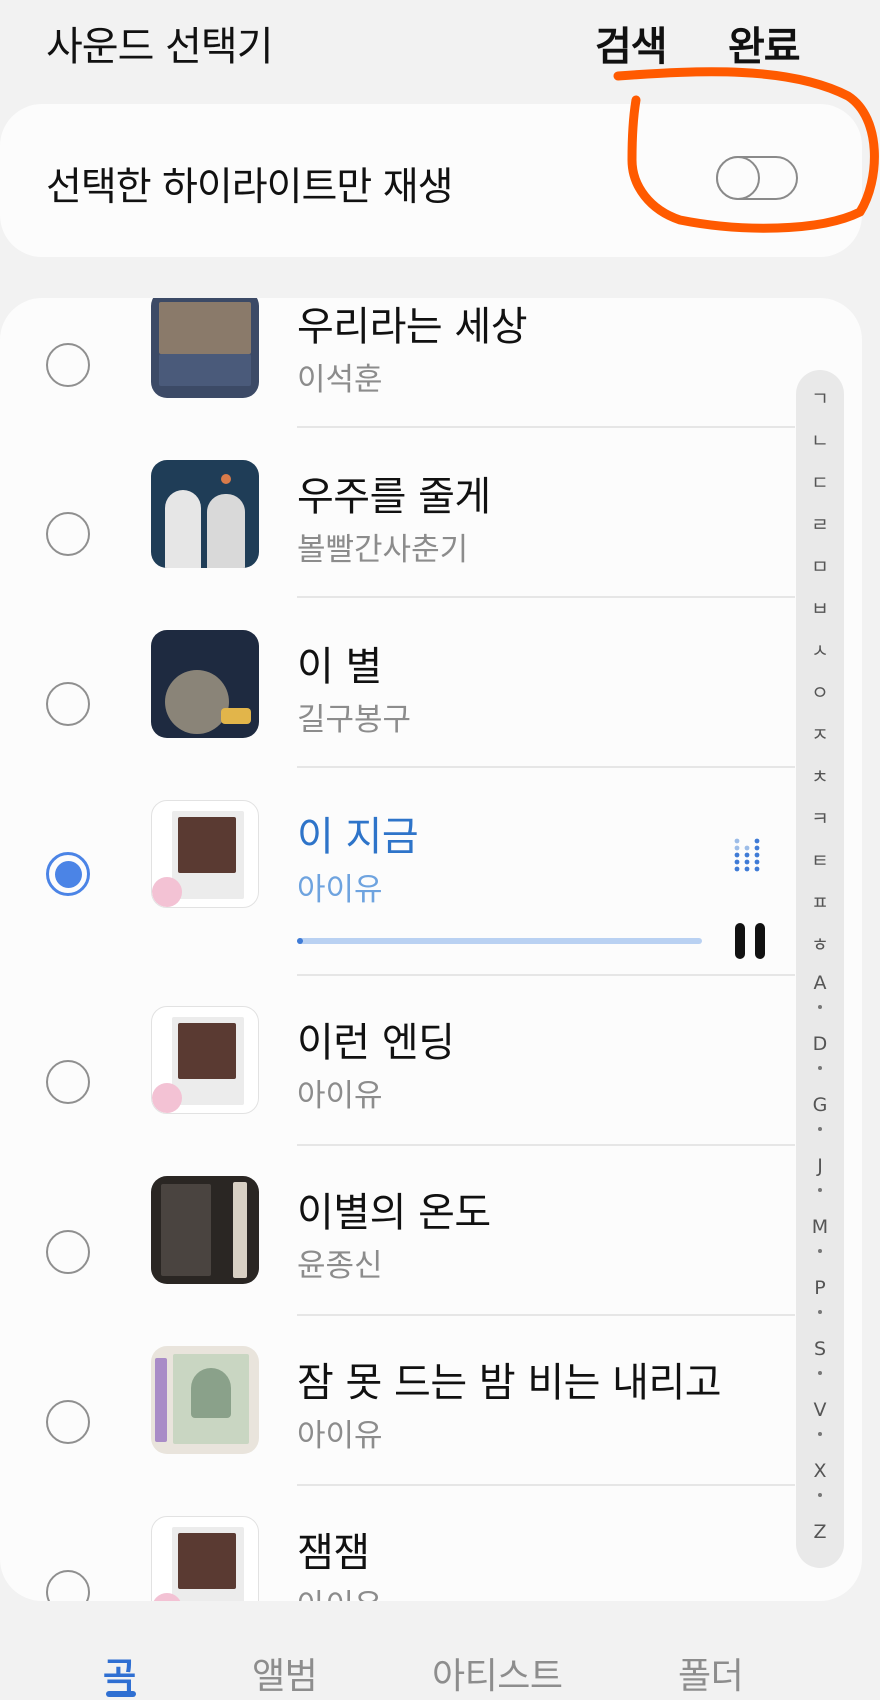 The height and width of the screenshot is (1700, 880). Describe the element at coordinates (820, 1166) in the screenshot. I see `index-letter: J` at that location.